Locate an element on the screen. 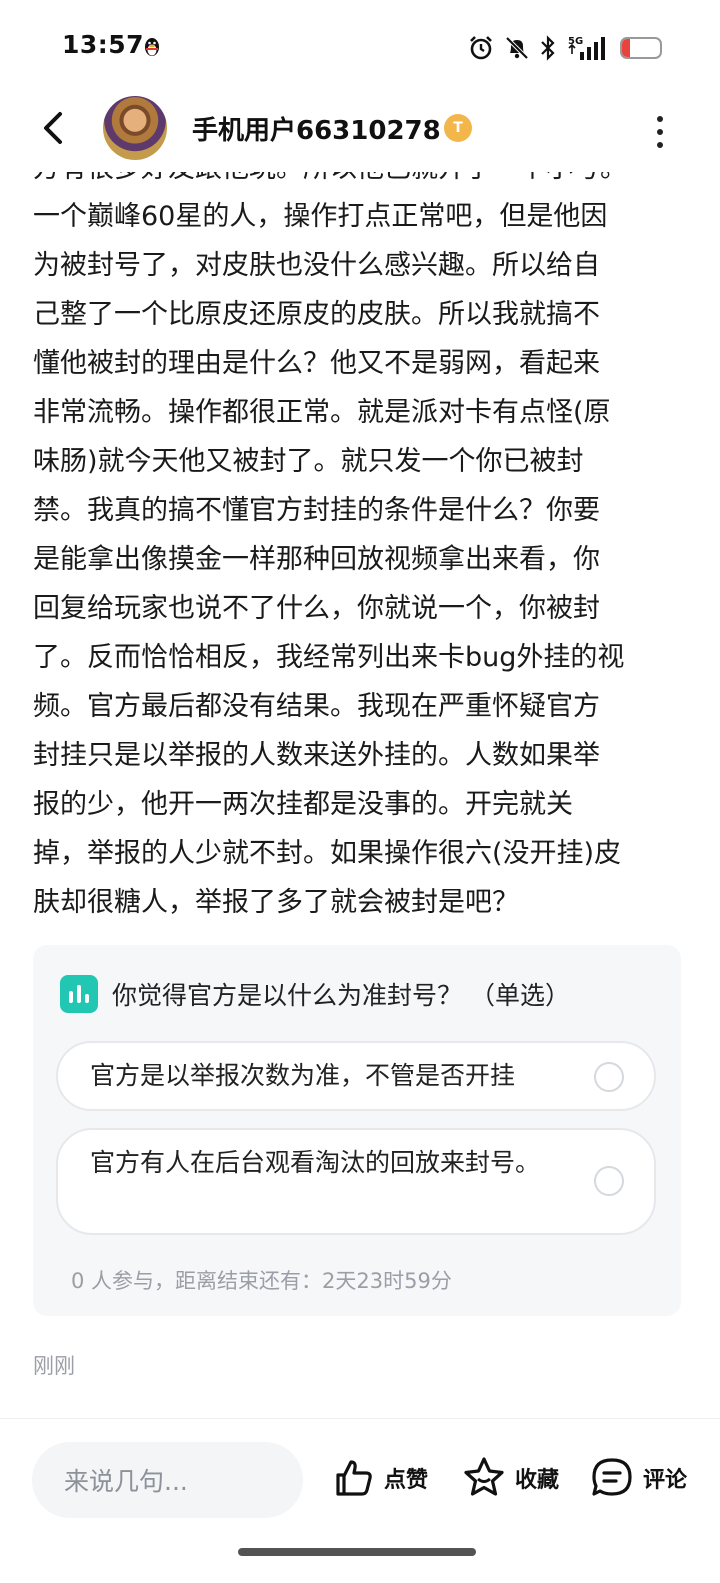 The height and width of the screenshot is (1583, 720). poll-option-2: 官方有人在后台观看淘汰的回放来封号。 is located at coordinates (356, 1181).